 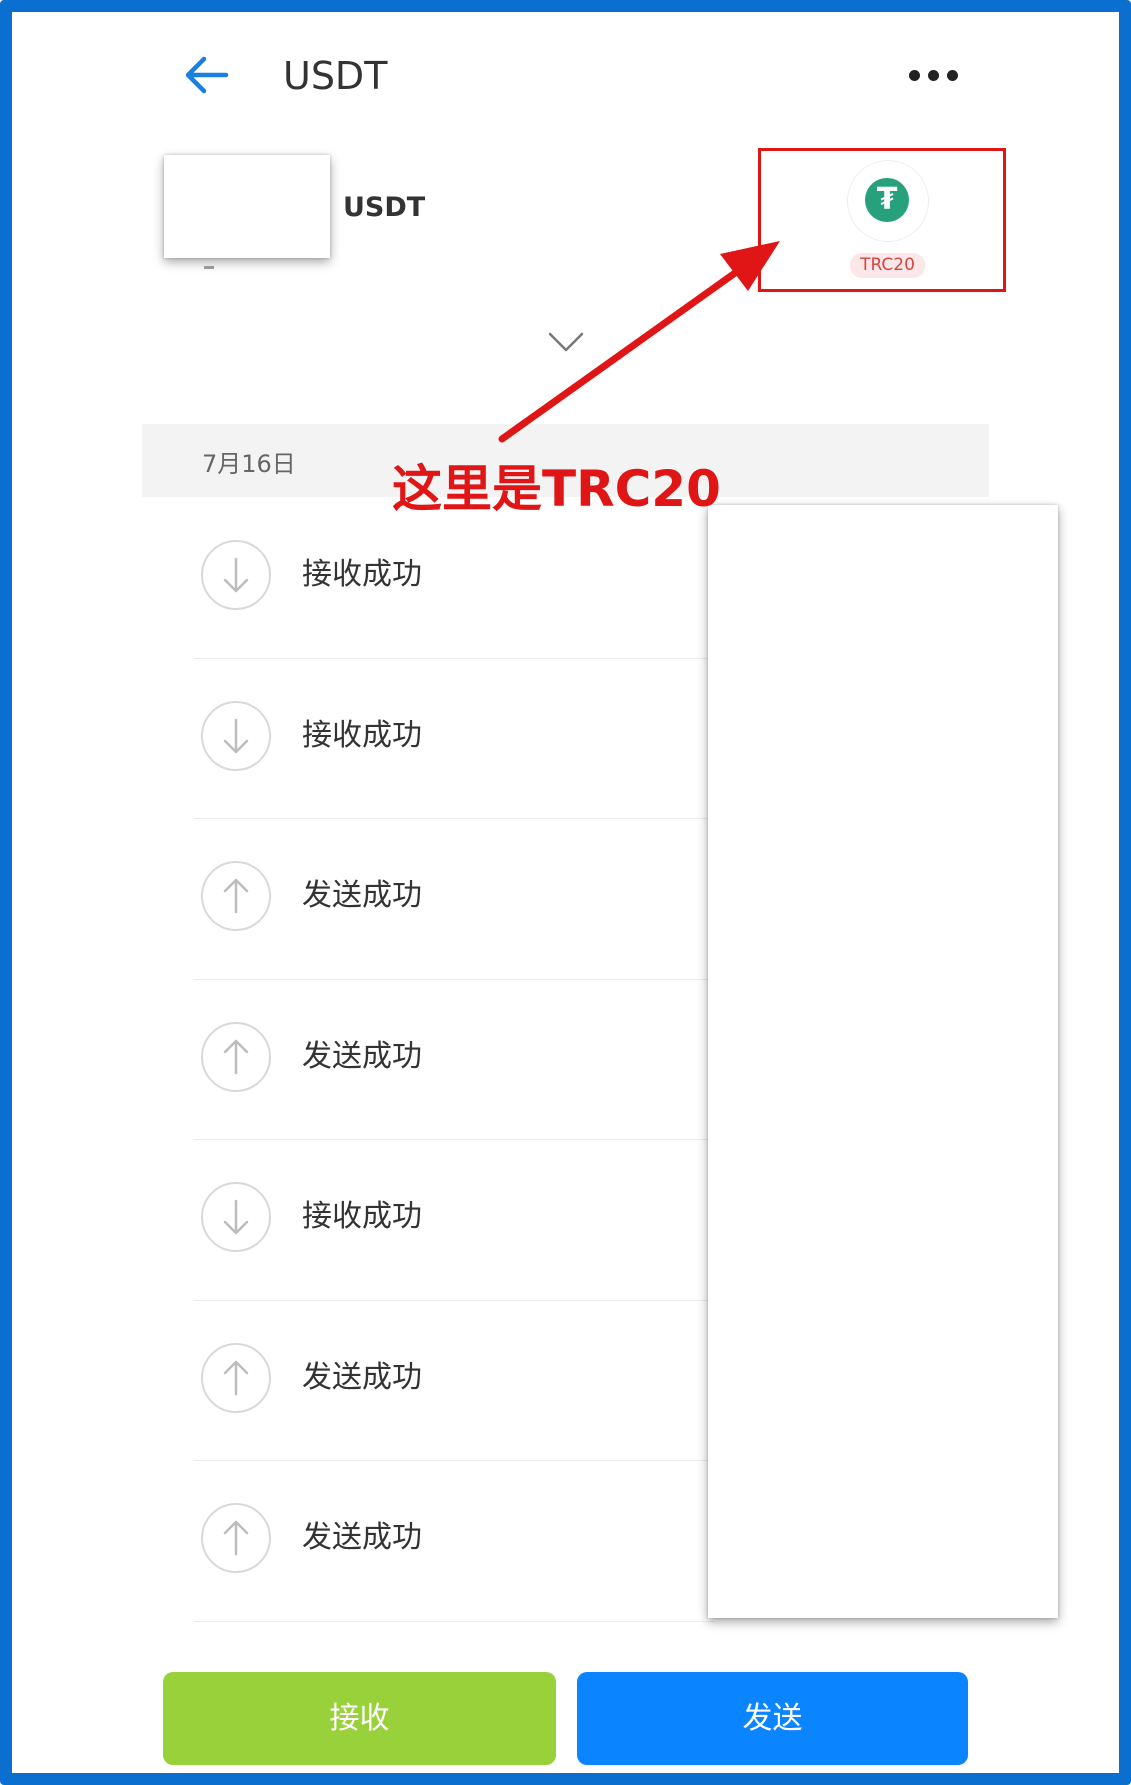 I want to click on asset-sub-value, so click(x=209, y=267).